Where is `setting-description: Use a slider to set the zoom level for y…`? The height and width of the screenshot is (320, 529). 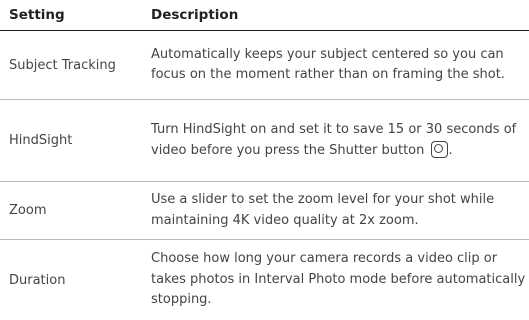 setting-description: Use a slider to set the zoom level for y… is located at coordinates (323, 210).